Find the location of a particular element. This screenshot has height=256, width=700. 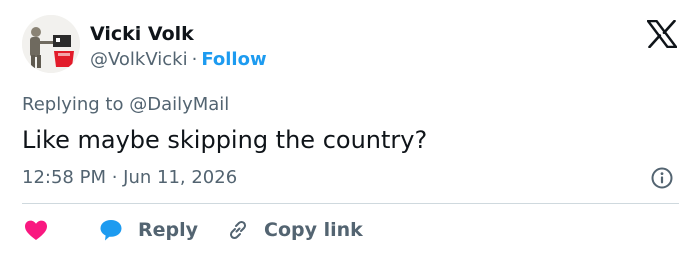

reply-label: Reply is located at coordinates (168, 230).